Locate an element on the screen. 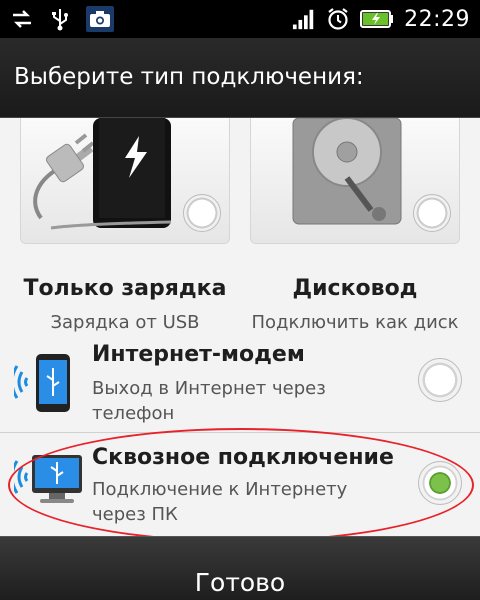 This screenshot has height=600, width=480. disk-drive-subtitle: Подключить как диск is located at coordinates (355, 322).